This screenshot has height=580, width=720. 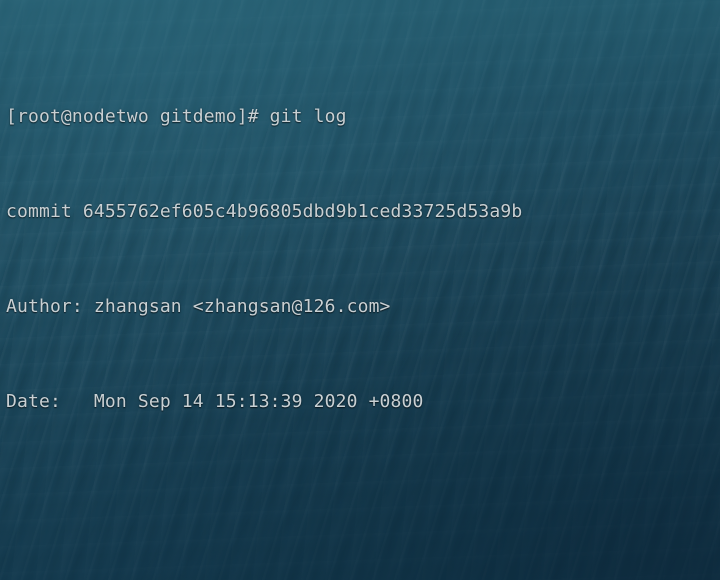 What do you see at coordinates (176, 117) in the screenshot?
I see `terminal-prompt-line: [root@nodetwo gitdemo]# git log` at bounding box center [176, 117].